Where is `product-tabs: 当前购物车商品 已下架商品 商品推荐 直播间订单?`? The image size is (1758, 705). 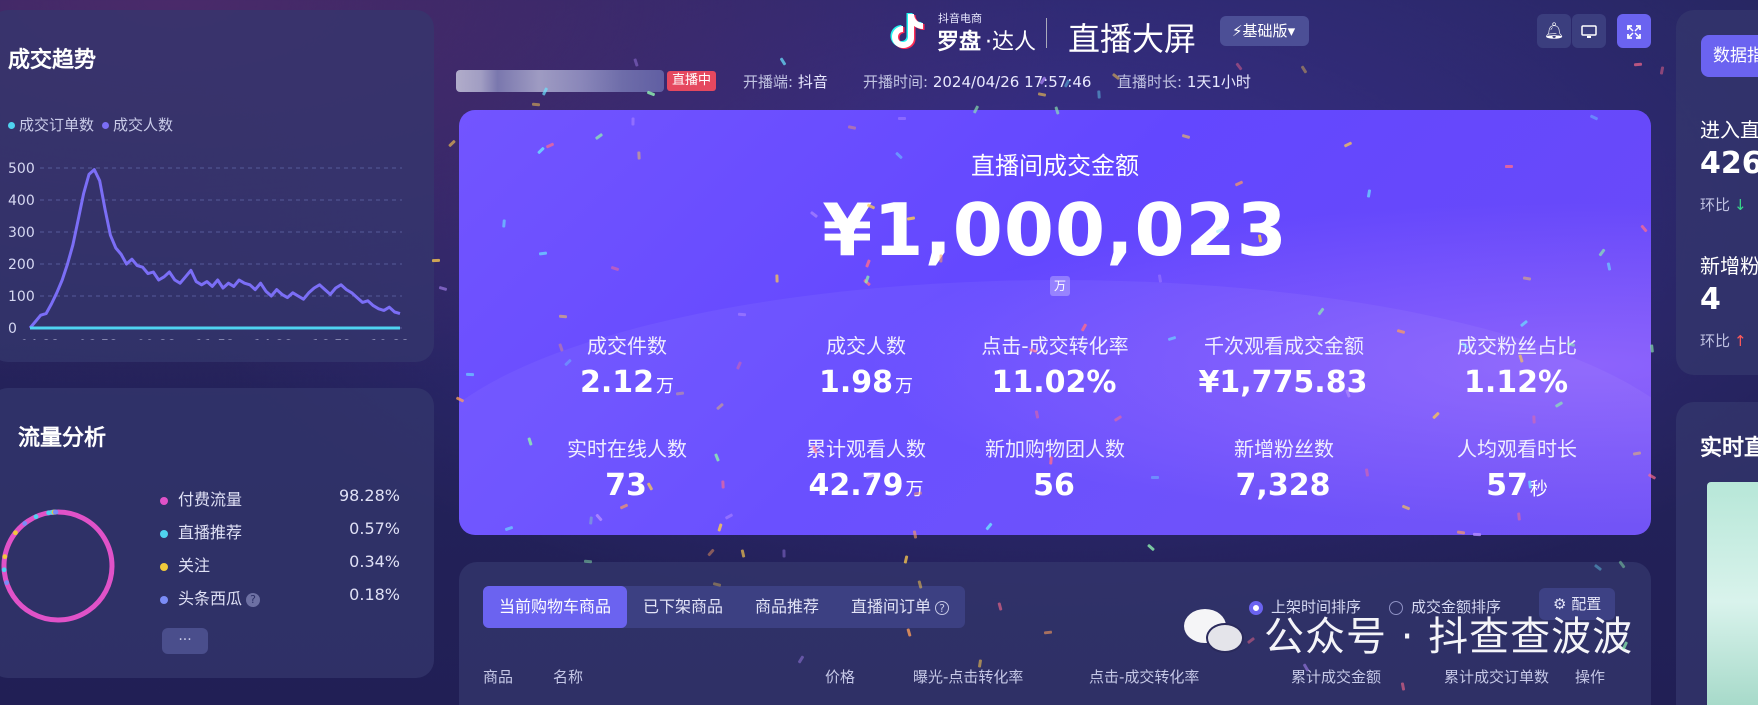
product-tabs: 当前购物车商品 已下架商品 商品推荐 直播间订单? is located at coordinates (724, 607).